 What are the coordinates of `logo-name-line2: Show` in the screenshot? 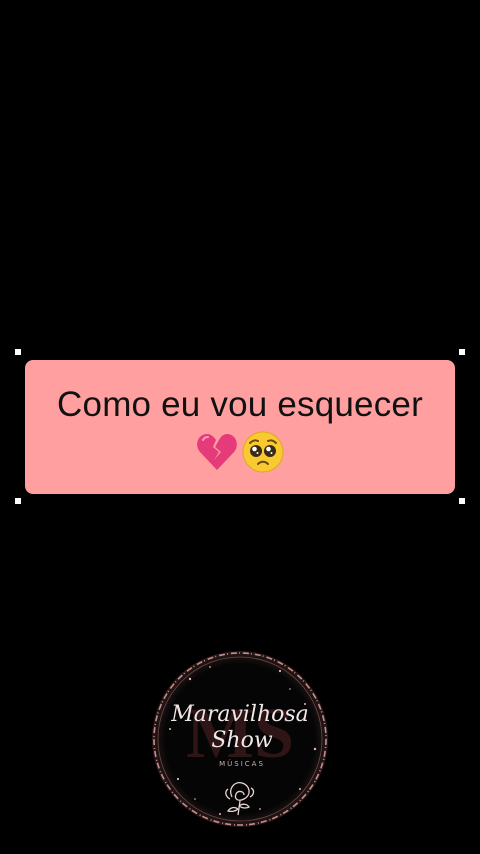 It's located at (241, 740).